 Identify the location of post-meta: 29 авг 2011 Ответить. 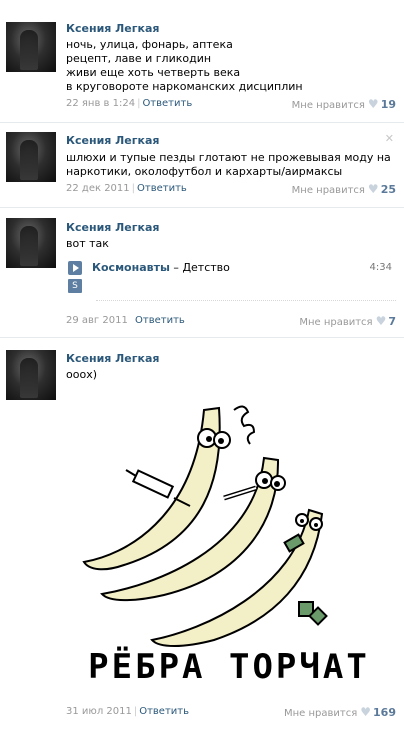
(125, 320).